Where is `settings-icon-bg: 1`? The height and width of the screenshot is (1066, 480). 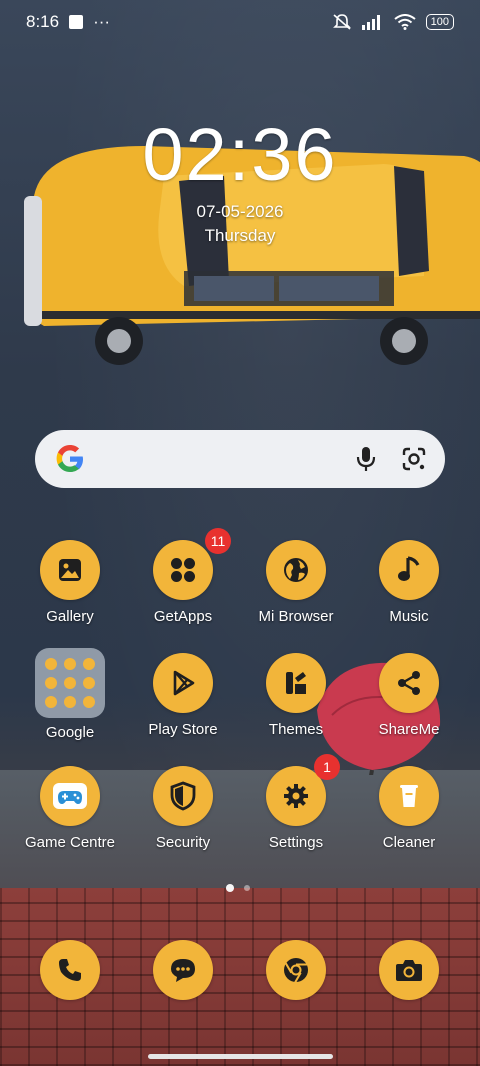 settings-icon-bg: 1 is located at coordinates (303, 790).